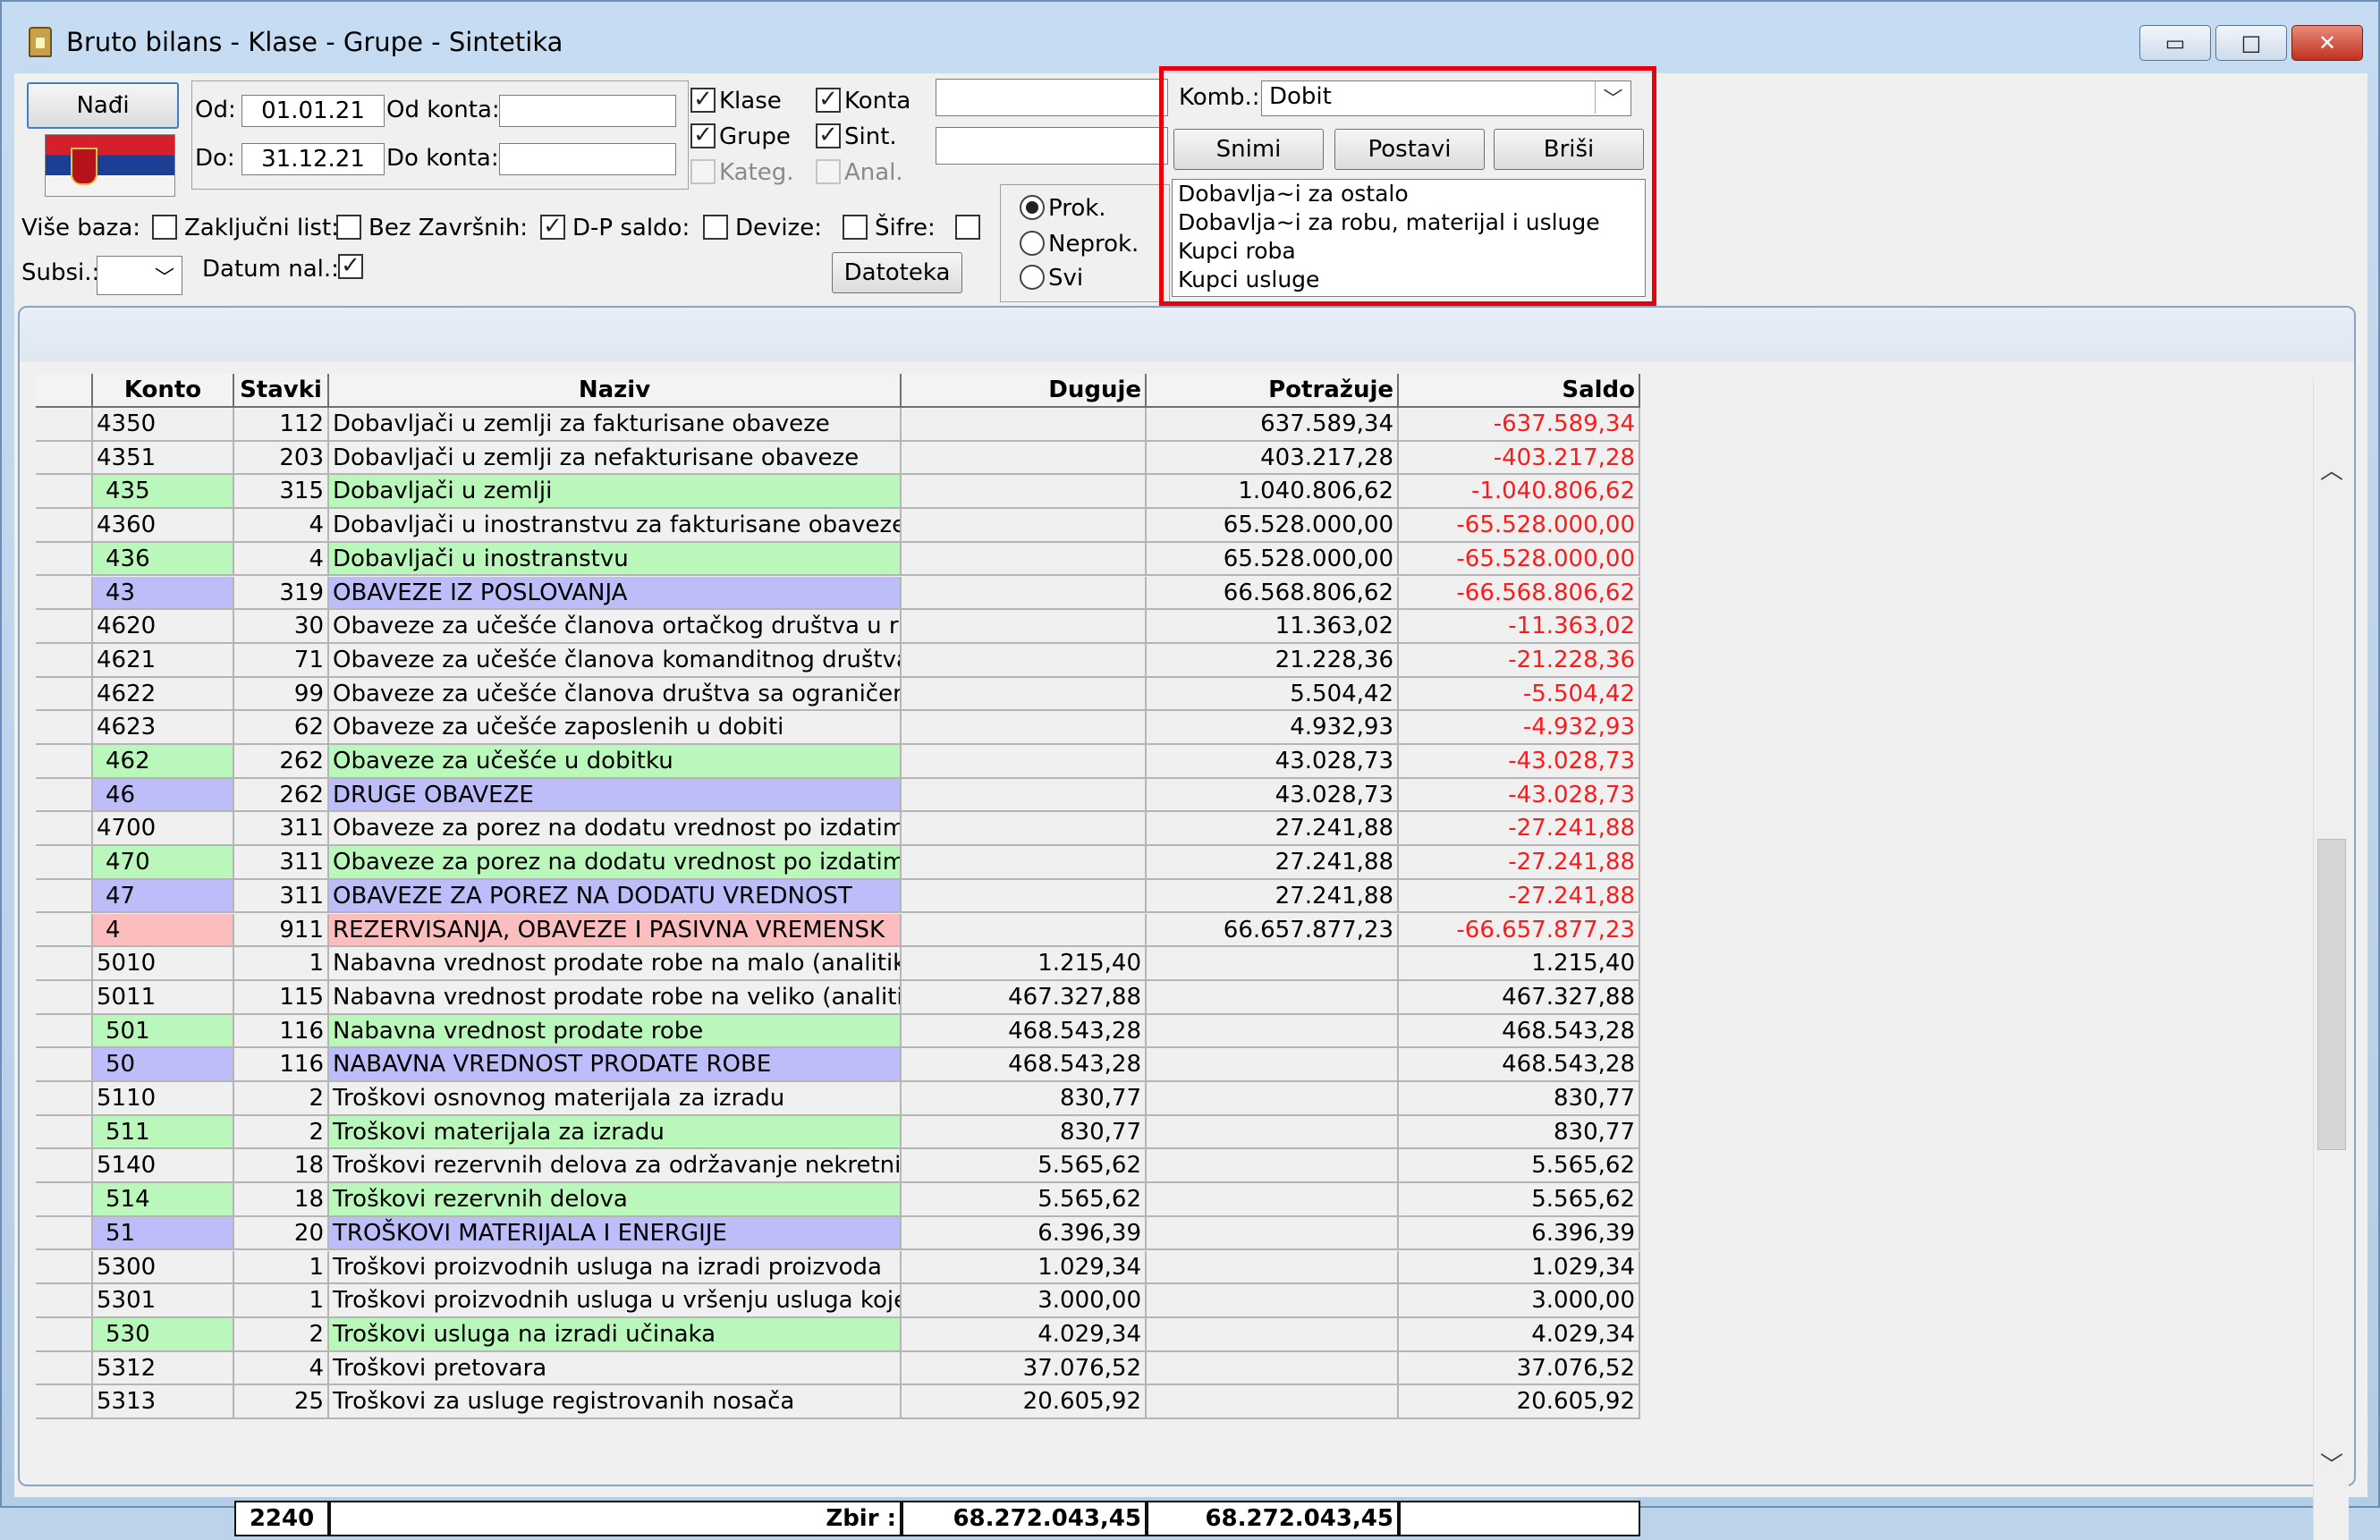 This screenshot has width=2380, height=1540. What do you see at coordinates (1519, 997) in the screenshot?
I see `saldo-cell: 467.327,88` at bounding box center [1519, 997].